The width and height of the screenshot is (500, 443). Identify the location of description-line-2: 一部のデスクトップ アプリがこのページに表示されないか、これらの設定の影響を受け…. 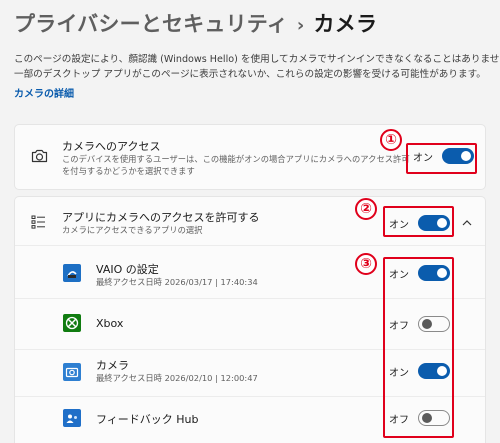
(250, 74).